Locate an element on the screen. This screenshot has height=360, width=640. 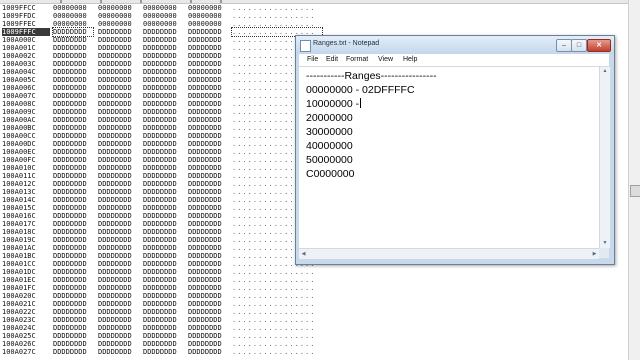
minimize-button: – is located at coordinates (564, 45).